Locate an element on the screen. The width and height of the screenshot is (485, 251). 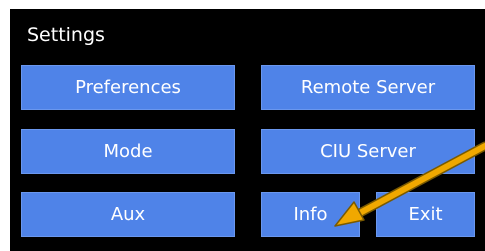
info-button: Info is located at coordinates (310, 214).